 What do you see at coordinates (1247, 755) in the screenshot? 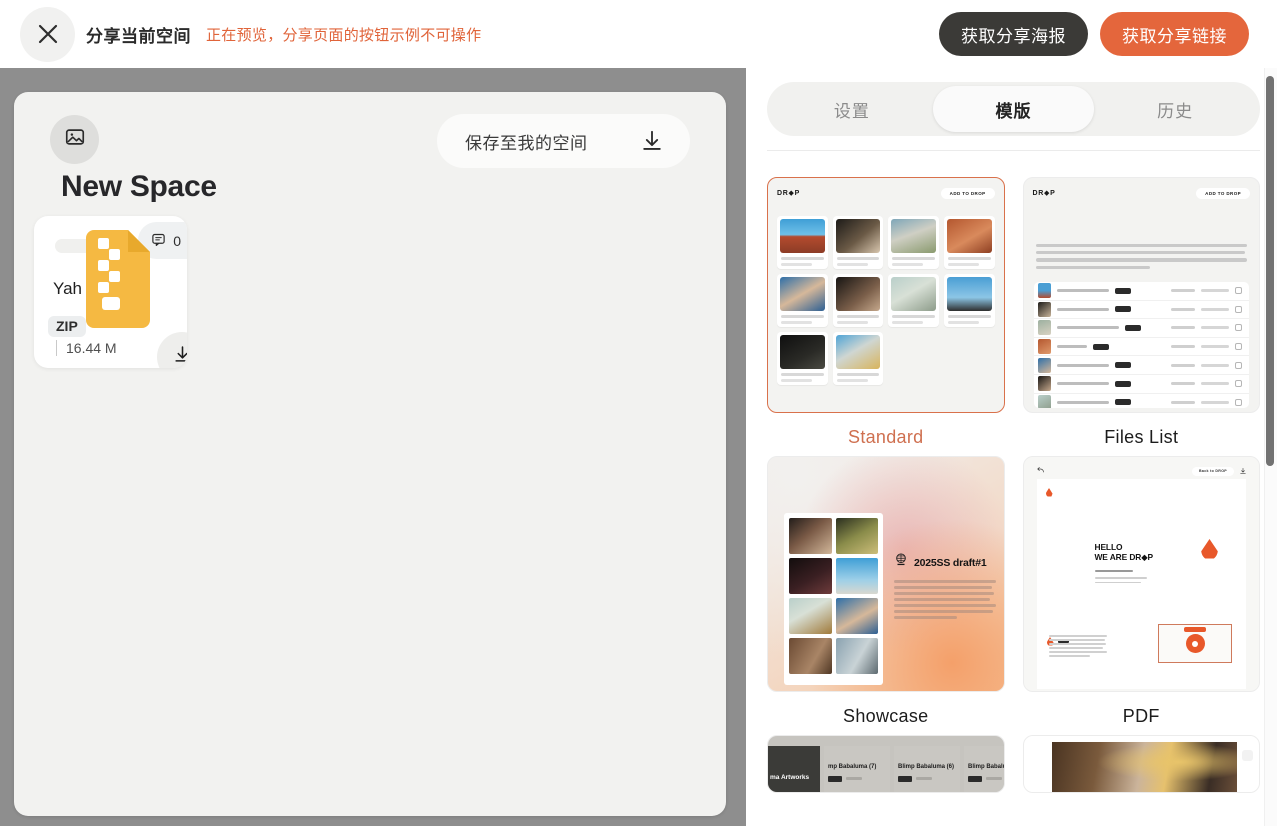
I see `photo-download-button` at bounding box center [1247, 755].